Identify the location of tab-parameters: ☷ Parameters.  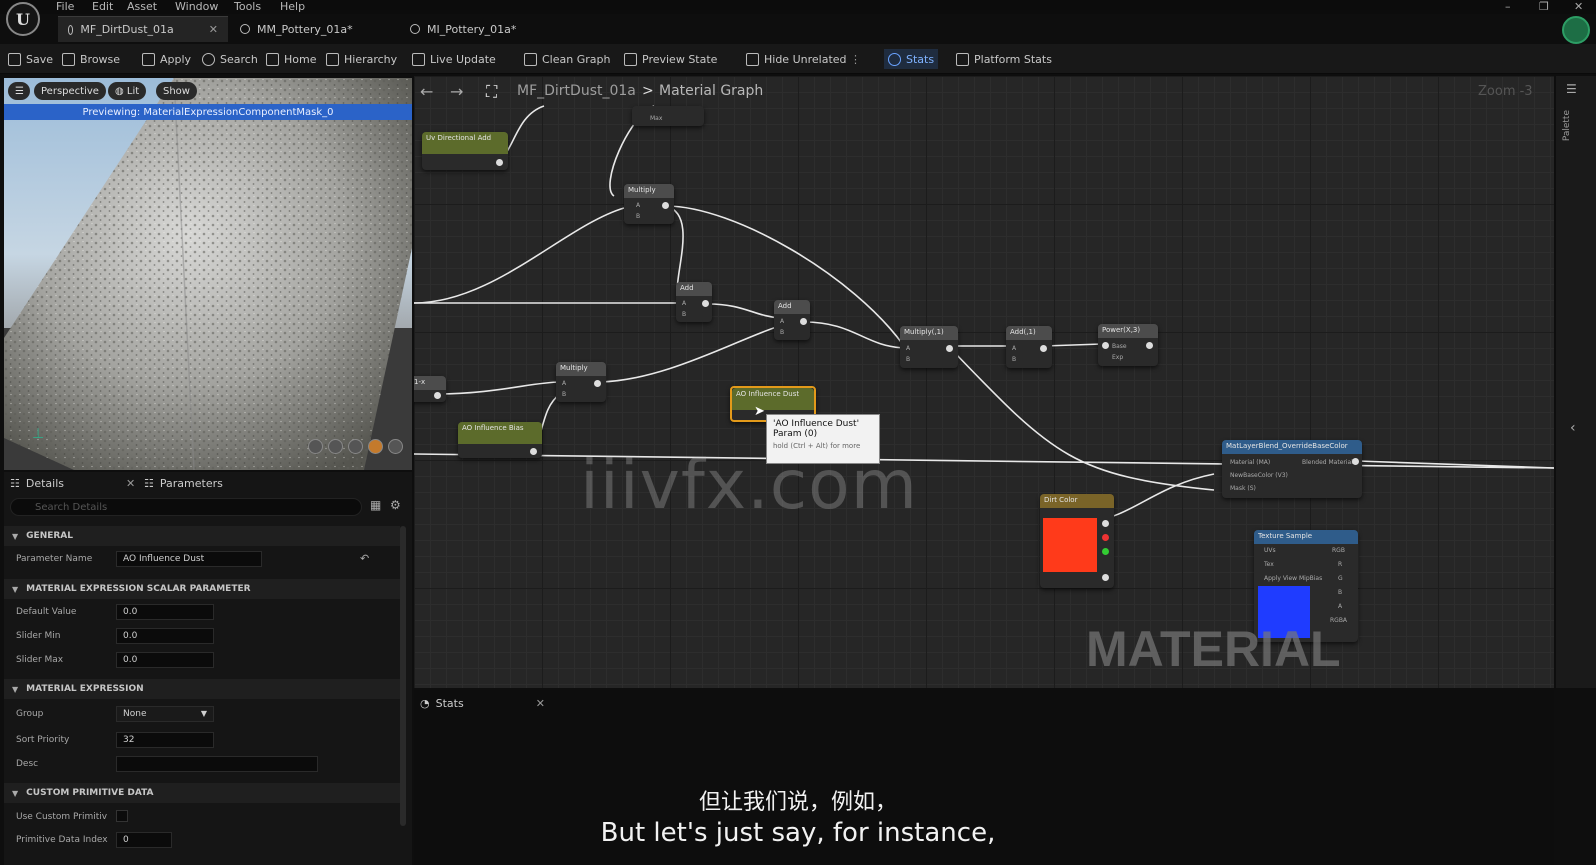
(183, 483).